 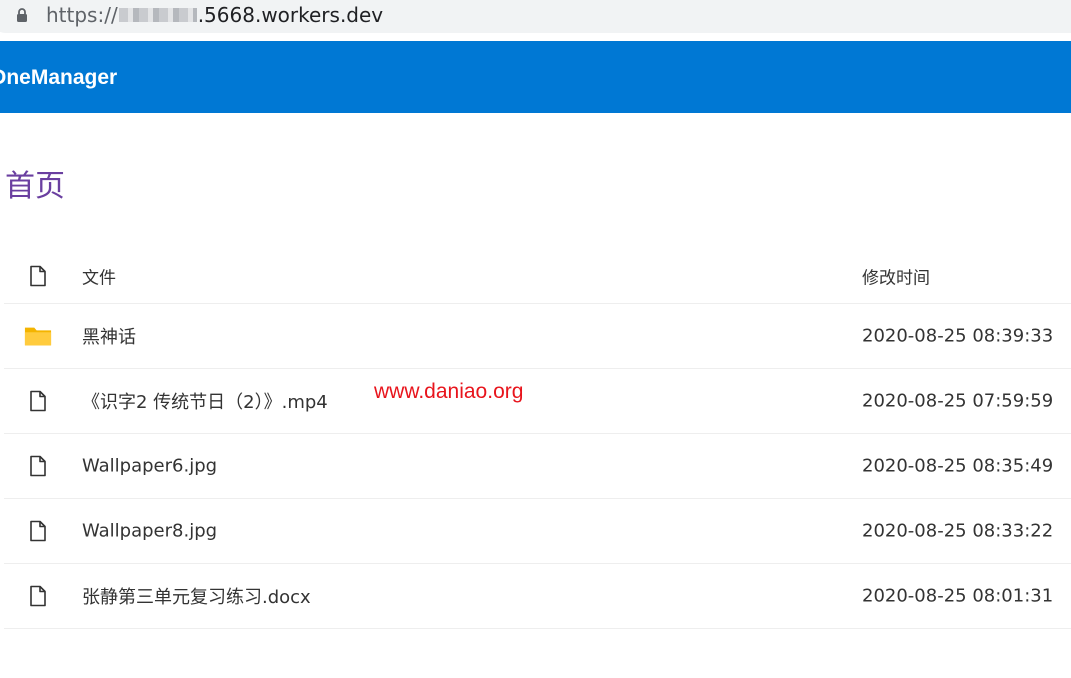 I want to click on row-name: 《识字2 传统节日（2）》.mp4, so click(x=205, y=401).